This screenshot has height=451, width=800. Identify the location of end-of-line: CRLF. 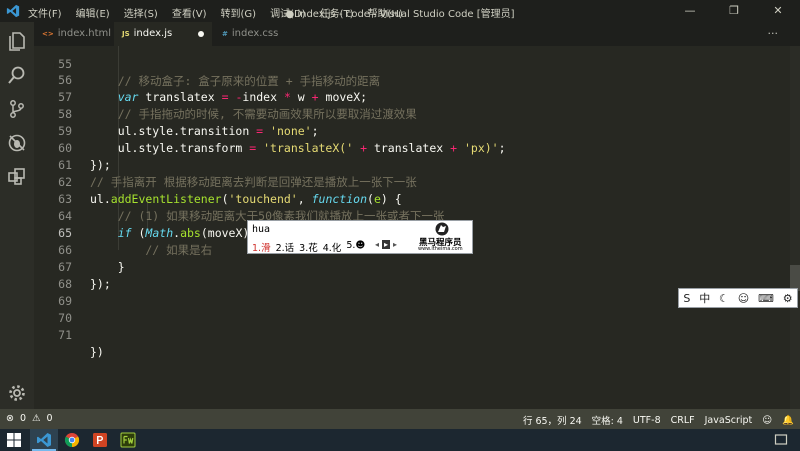
(683, 420).